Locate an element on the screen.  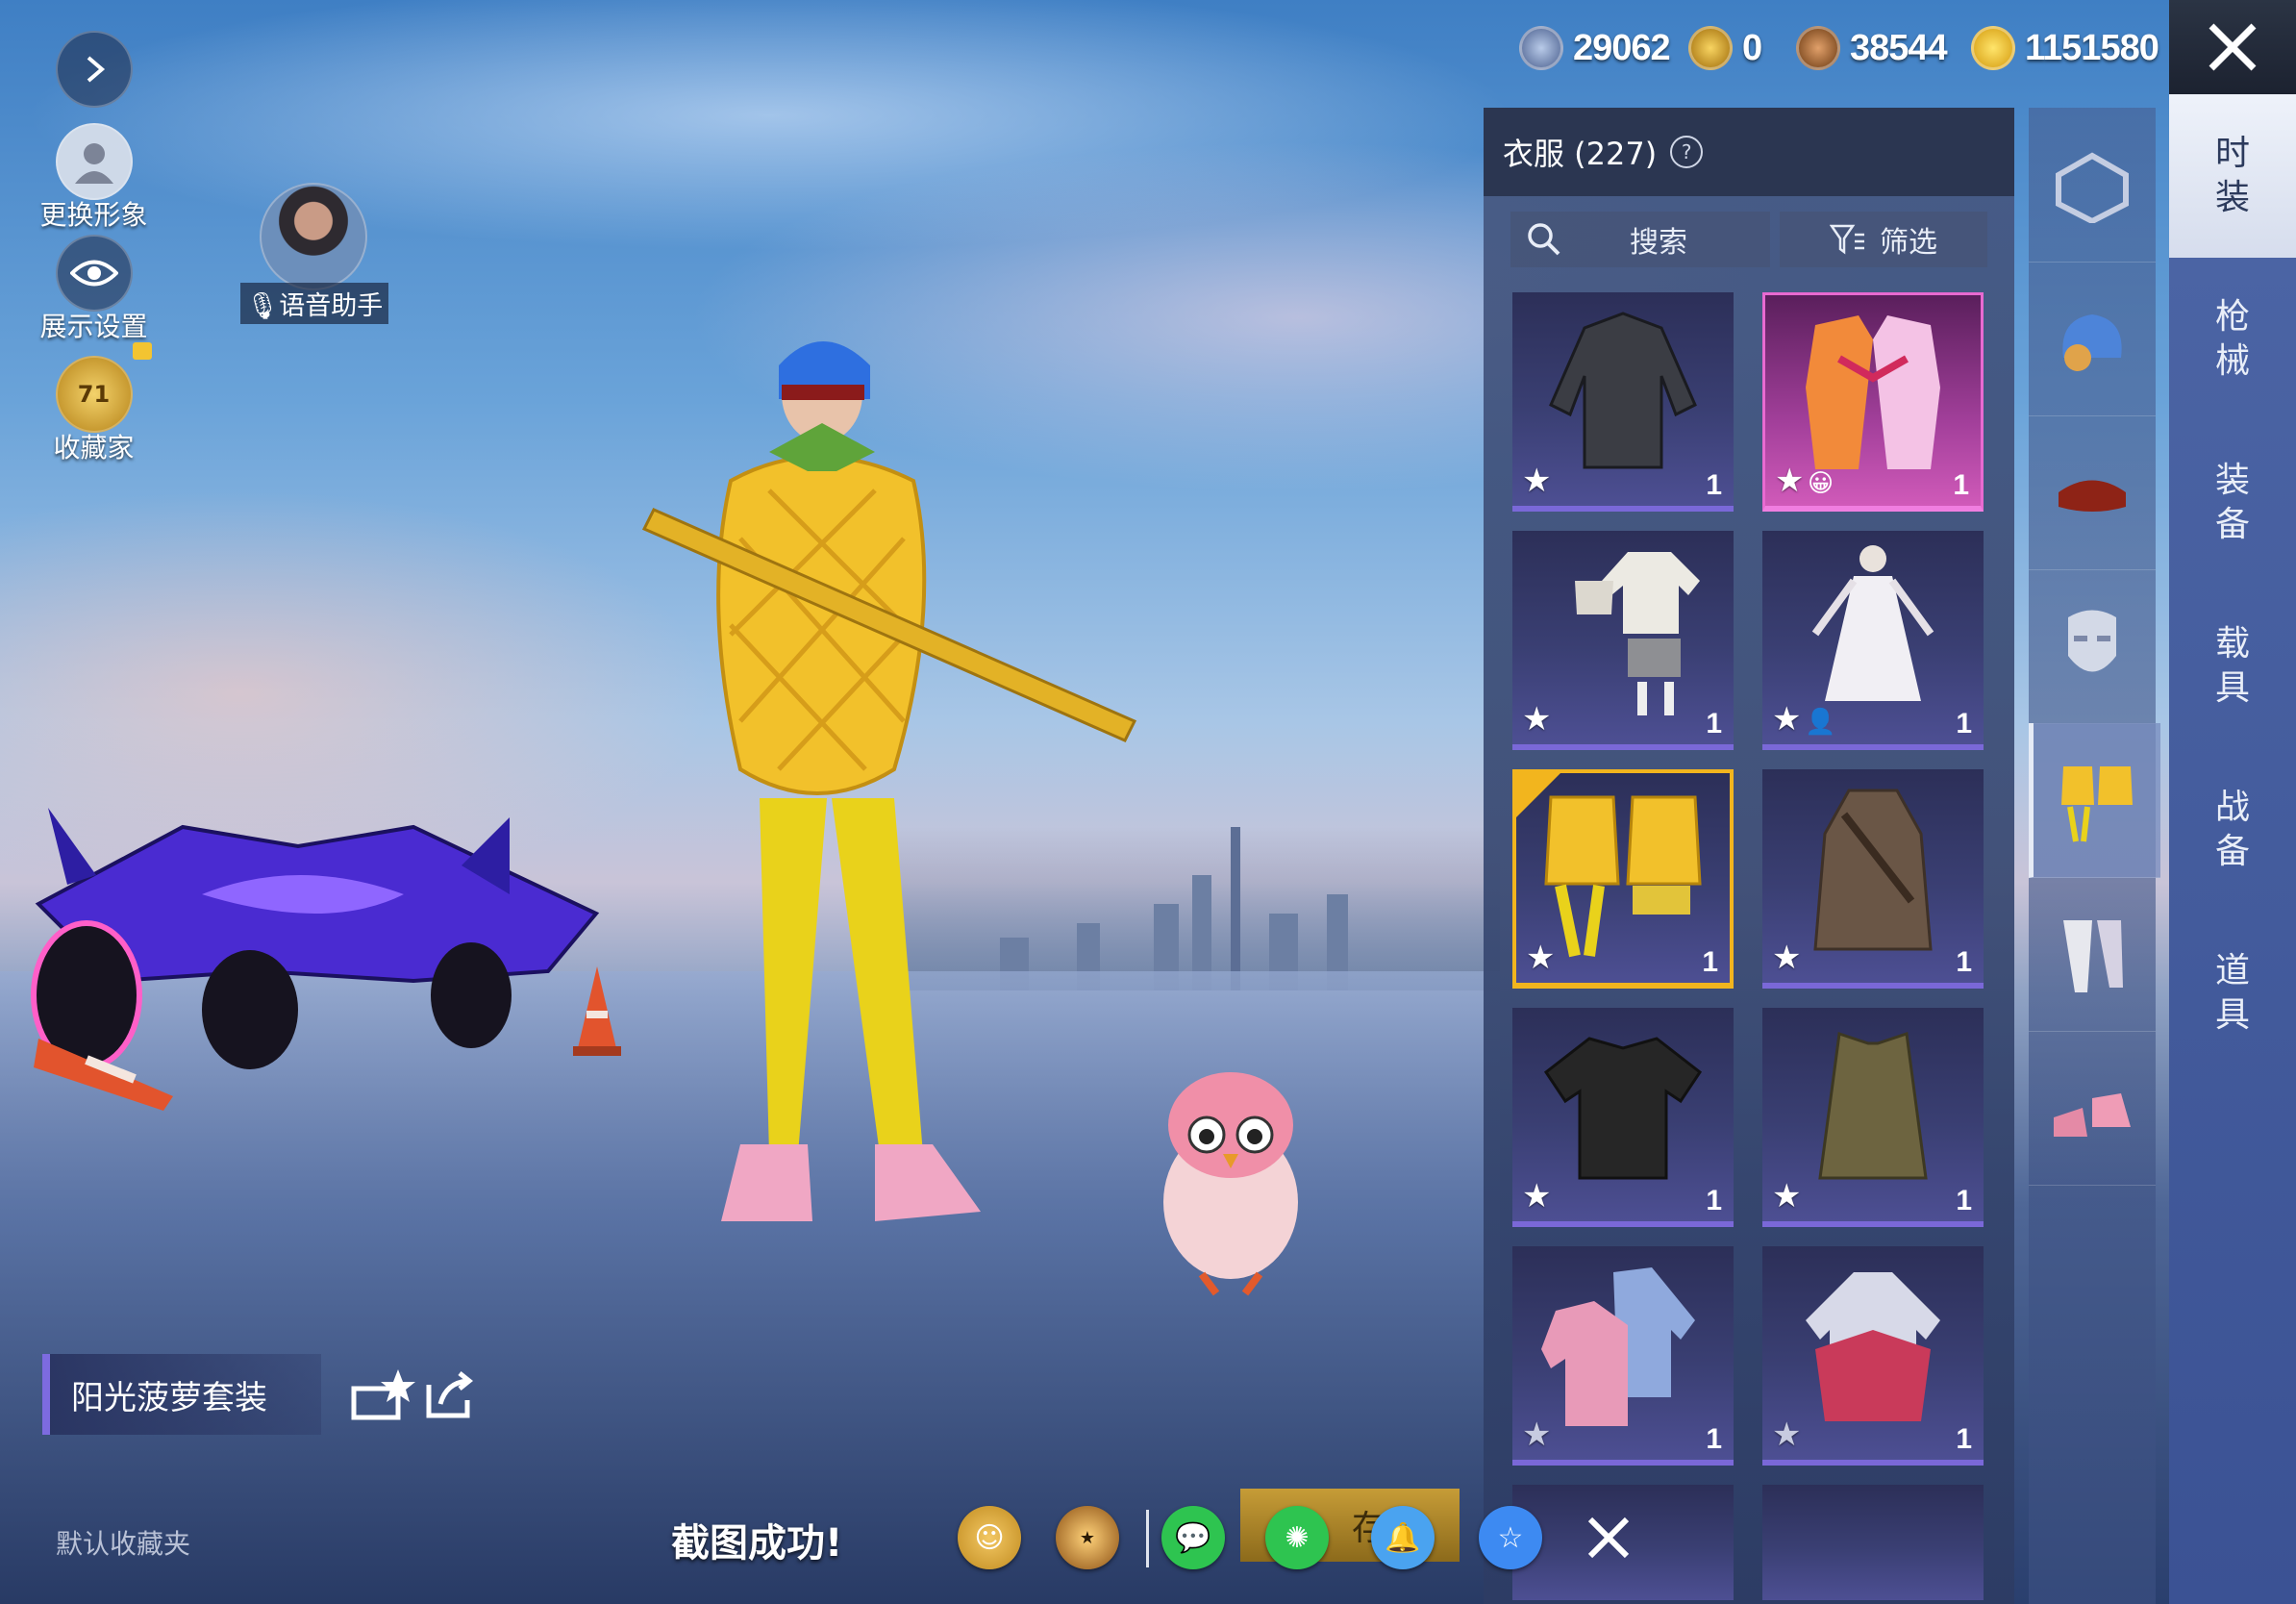
qzone-star-icon: ☆ is located at coordinates (1510, 1537).